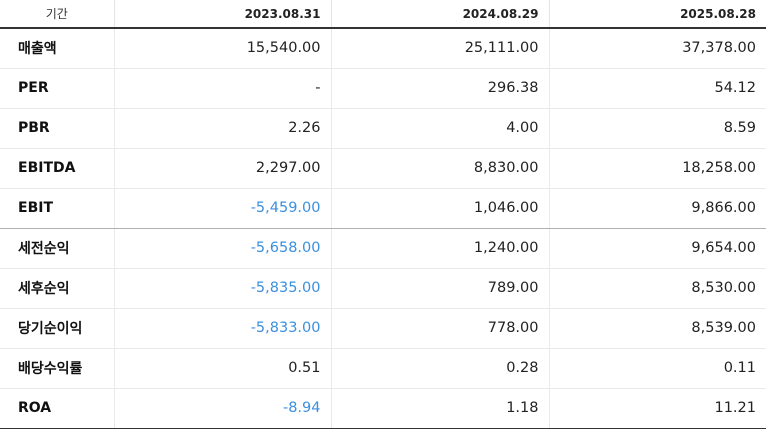  I want to click on cell-value: 4.00, so click(439, 128).